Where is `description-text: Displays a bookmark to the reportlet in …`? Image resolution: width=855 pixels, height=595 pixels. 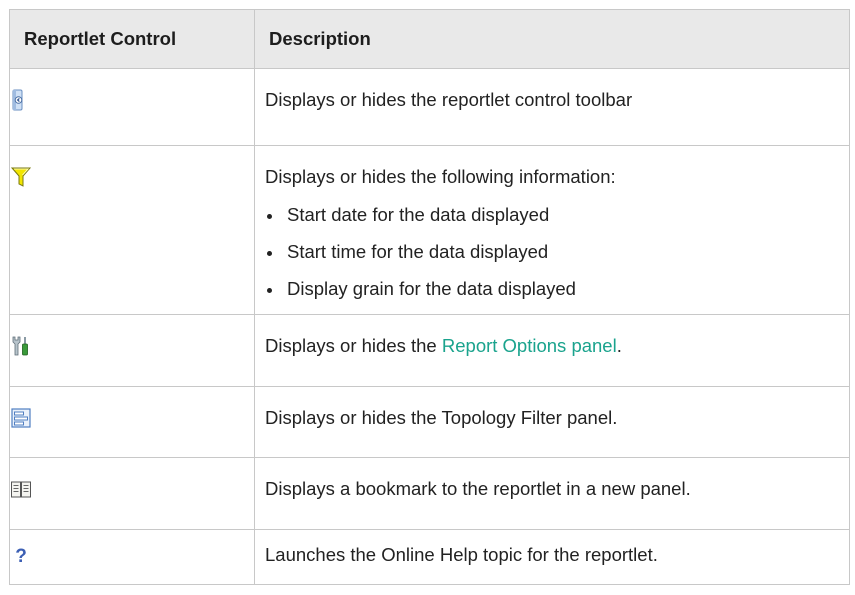
description-text: Displays a bookmark to the reportlet in … is located at coordinates (478, 488).